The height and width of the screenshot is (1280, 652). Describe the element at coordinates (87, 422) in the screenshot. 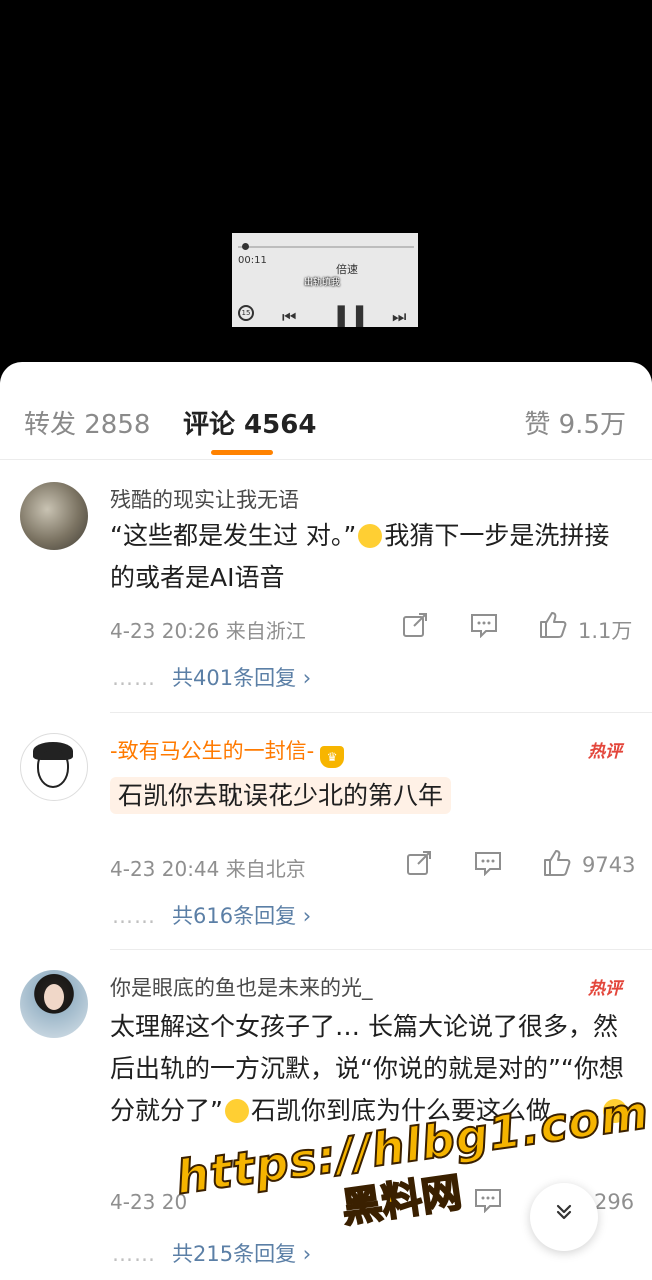

I see `tab-repost: 转发 2858` at that location.